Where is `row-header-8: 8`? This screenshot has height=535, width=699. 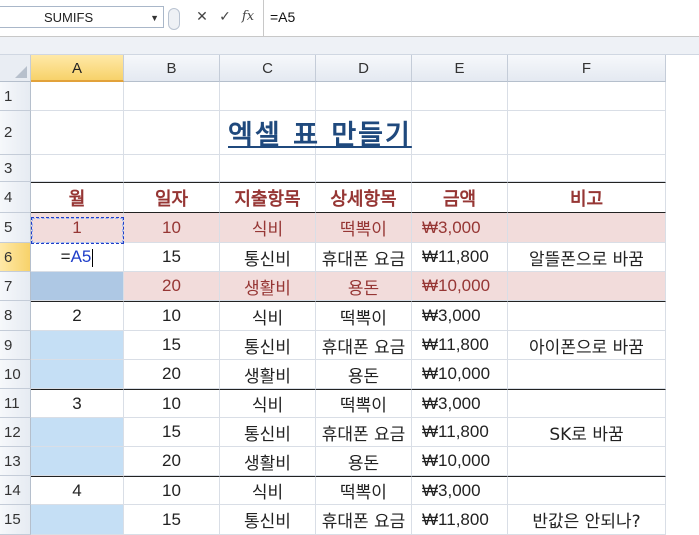
row-header-8: 8 is located at coordinates (15, 316).